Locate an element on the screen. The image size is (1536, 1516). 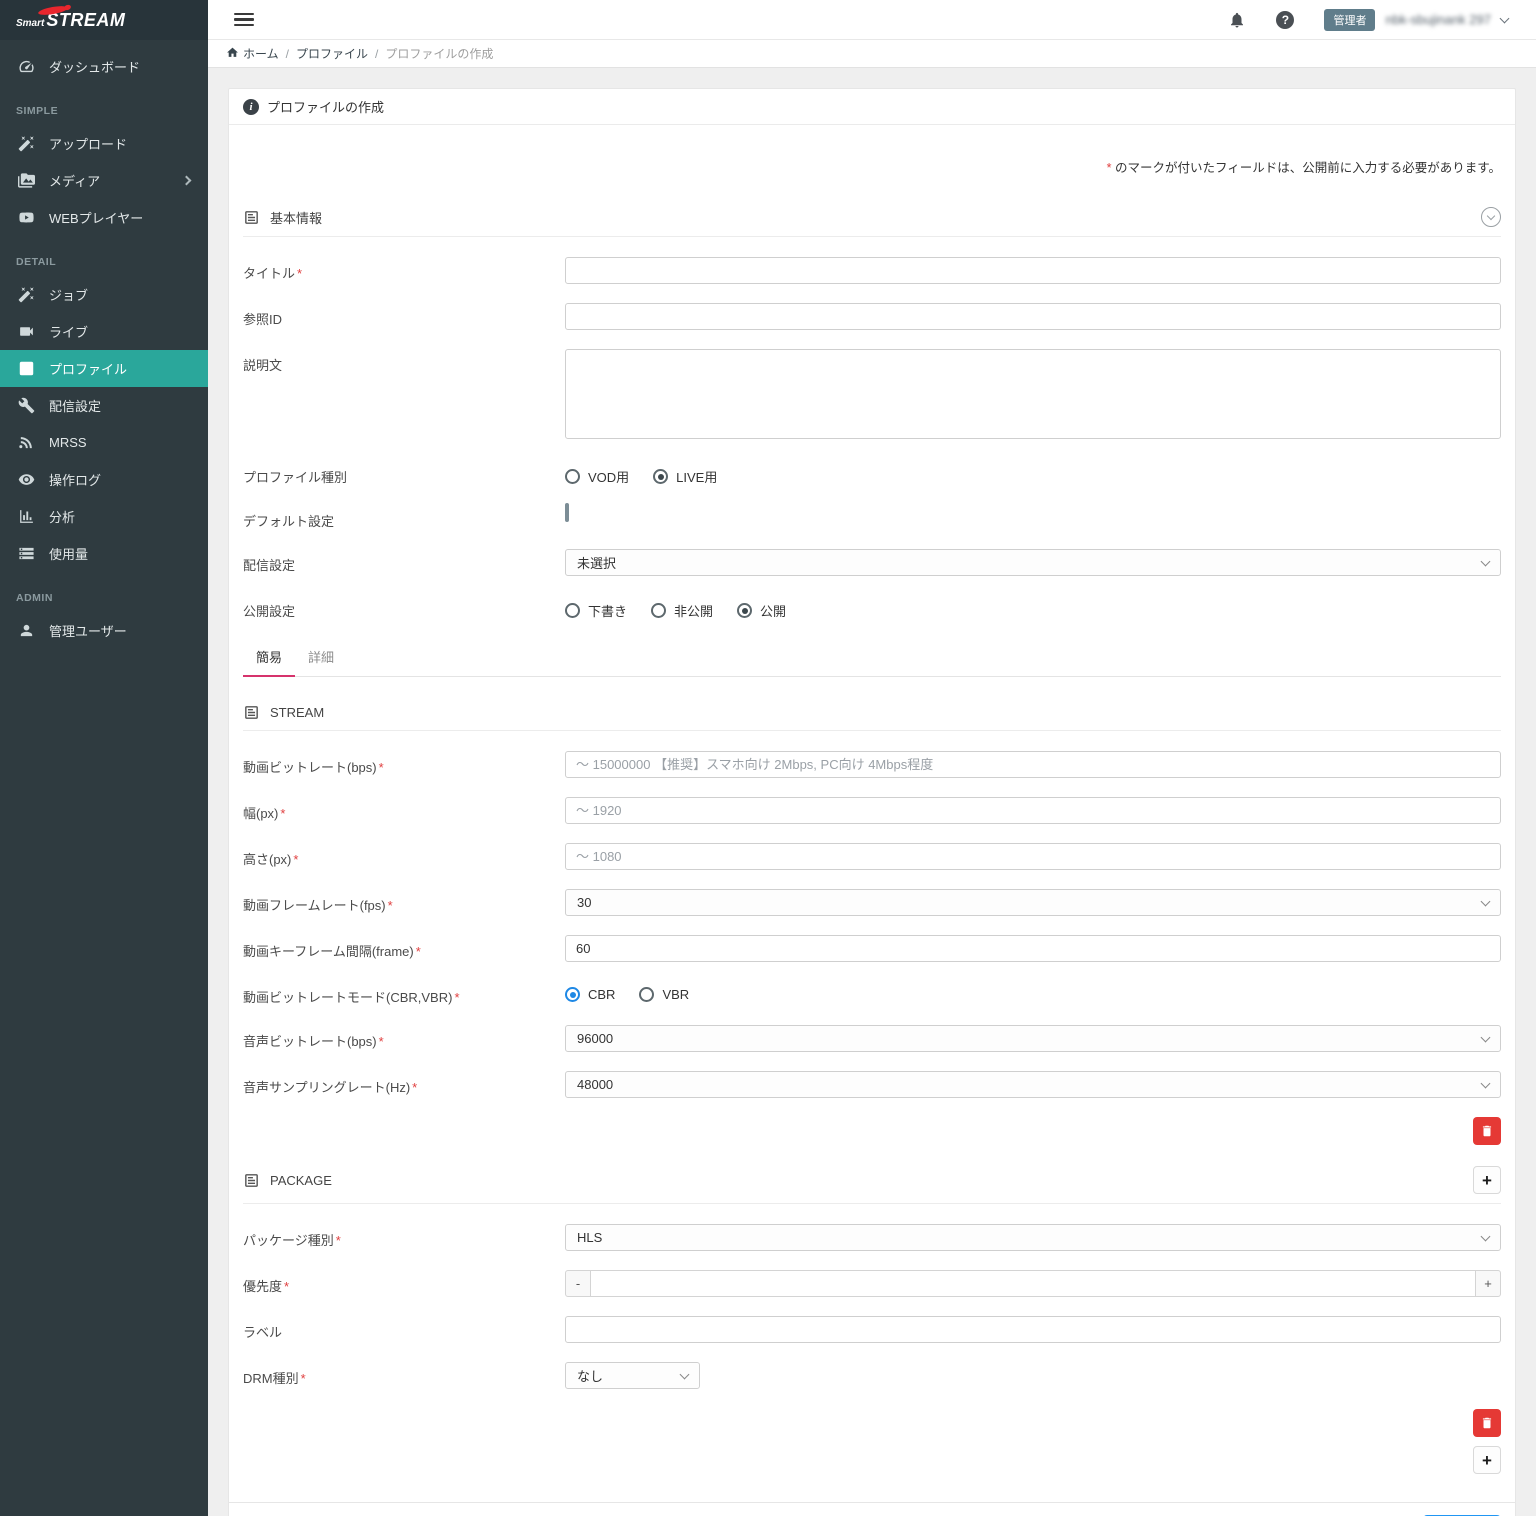
header-actions: ? 管理者 nbk-sbujinank 297 is located at coordinates (1369, 19).